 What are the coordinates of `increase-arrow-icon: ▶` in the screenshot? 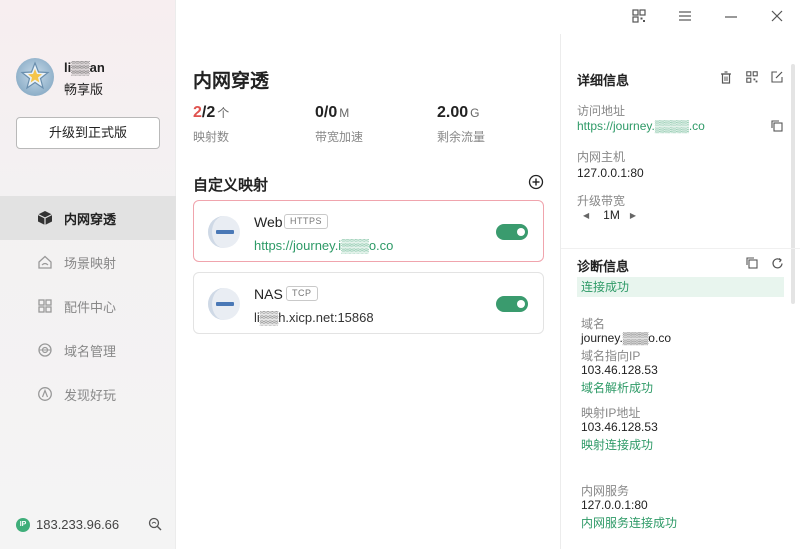 It's located at (633, 215).